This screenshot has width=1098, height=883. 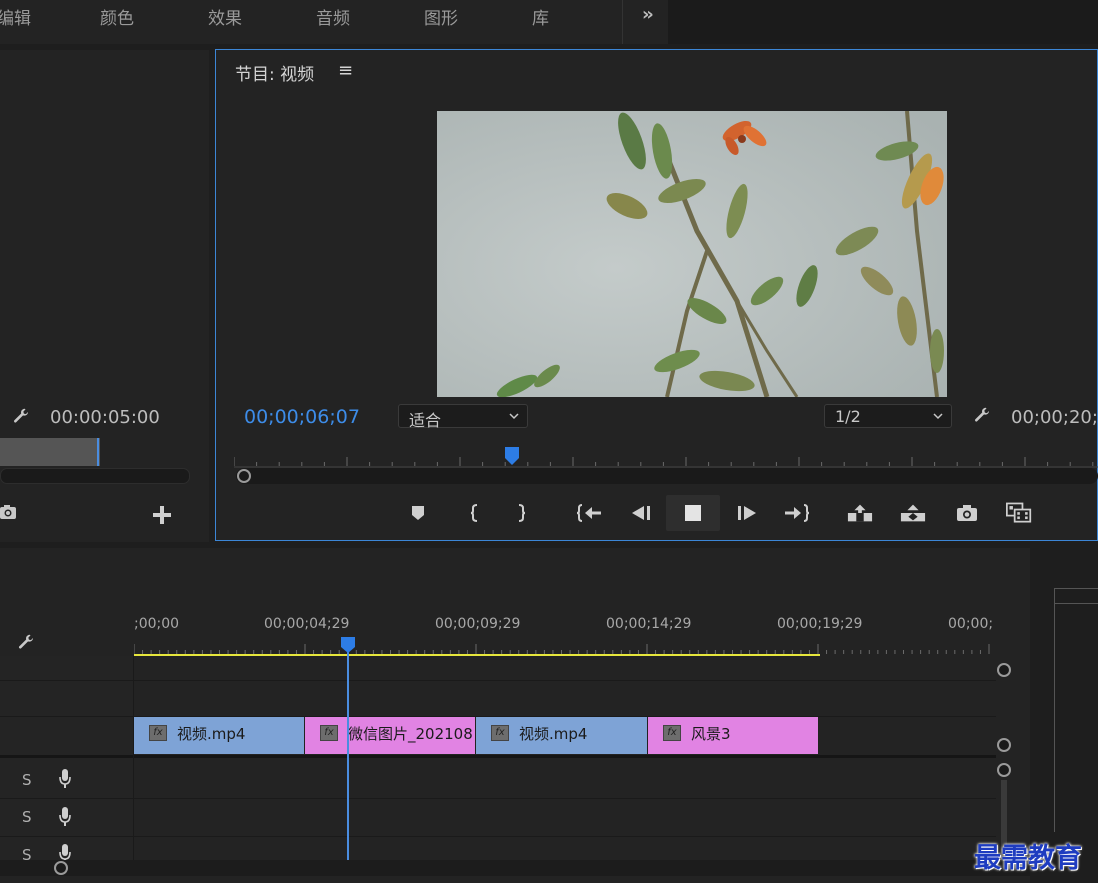 What do you see at coordinates (883, 22) in the screenshot?
I see `topbar-empty-area` at bounding box center [883, 22].